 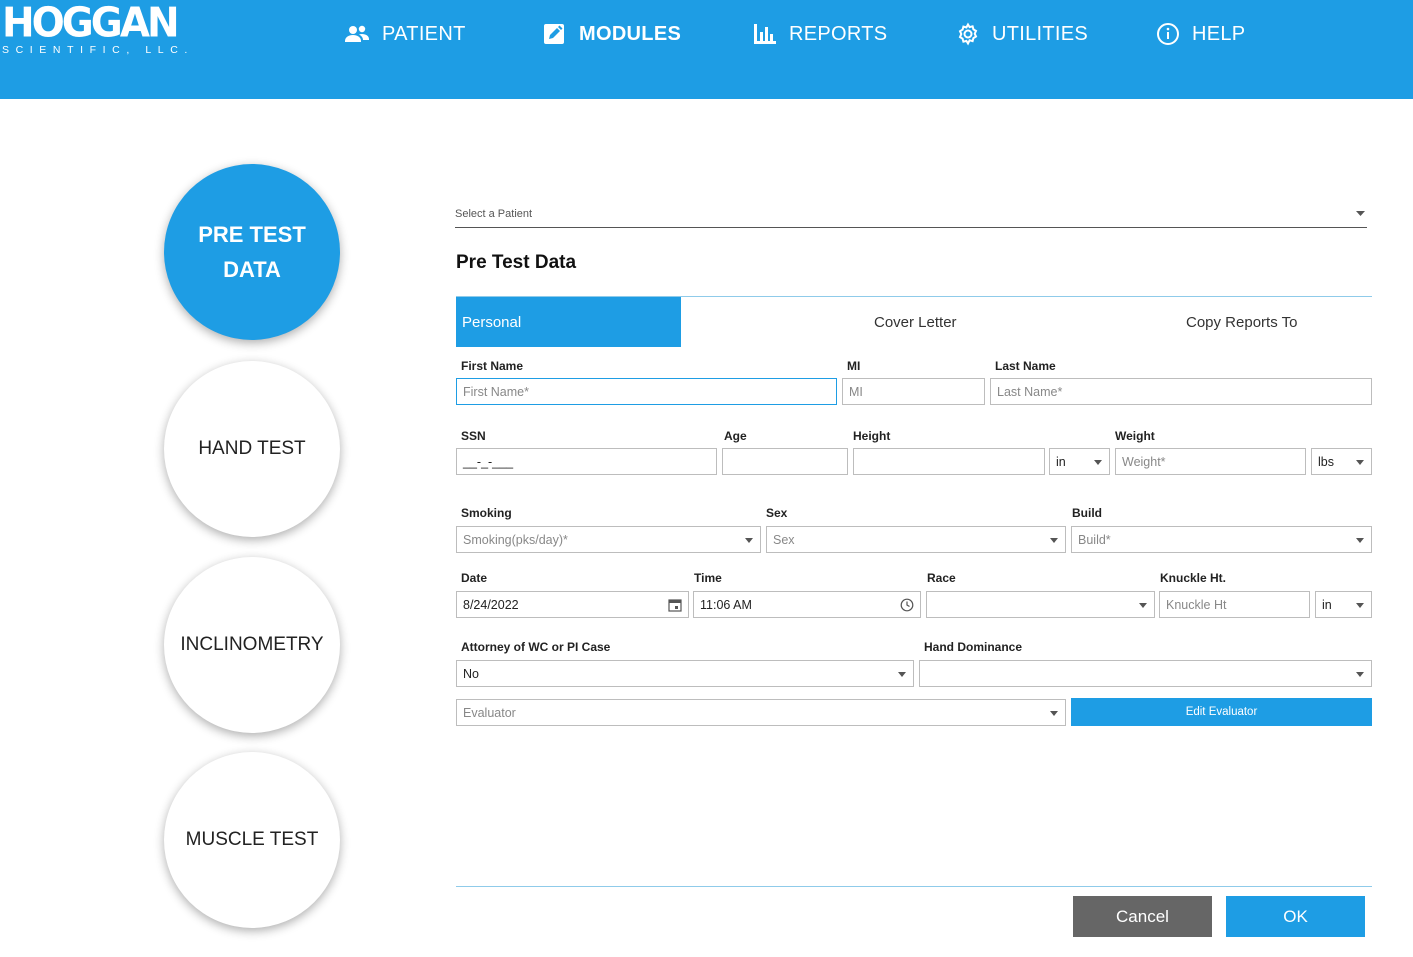 What do you see at coordinates (554, 34) in the screenshot?
I see `edit-icon` at bounding box center [554, 34].